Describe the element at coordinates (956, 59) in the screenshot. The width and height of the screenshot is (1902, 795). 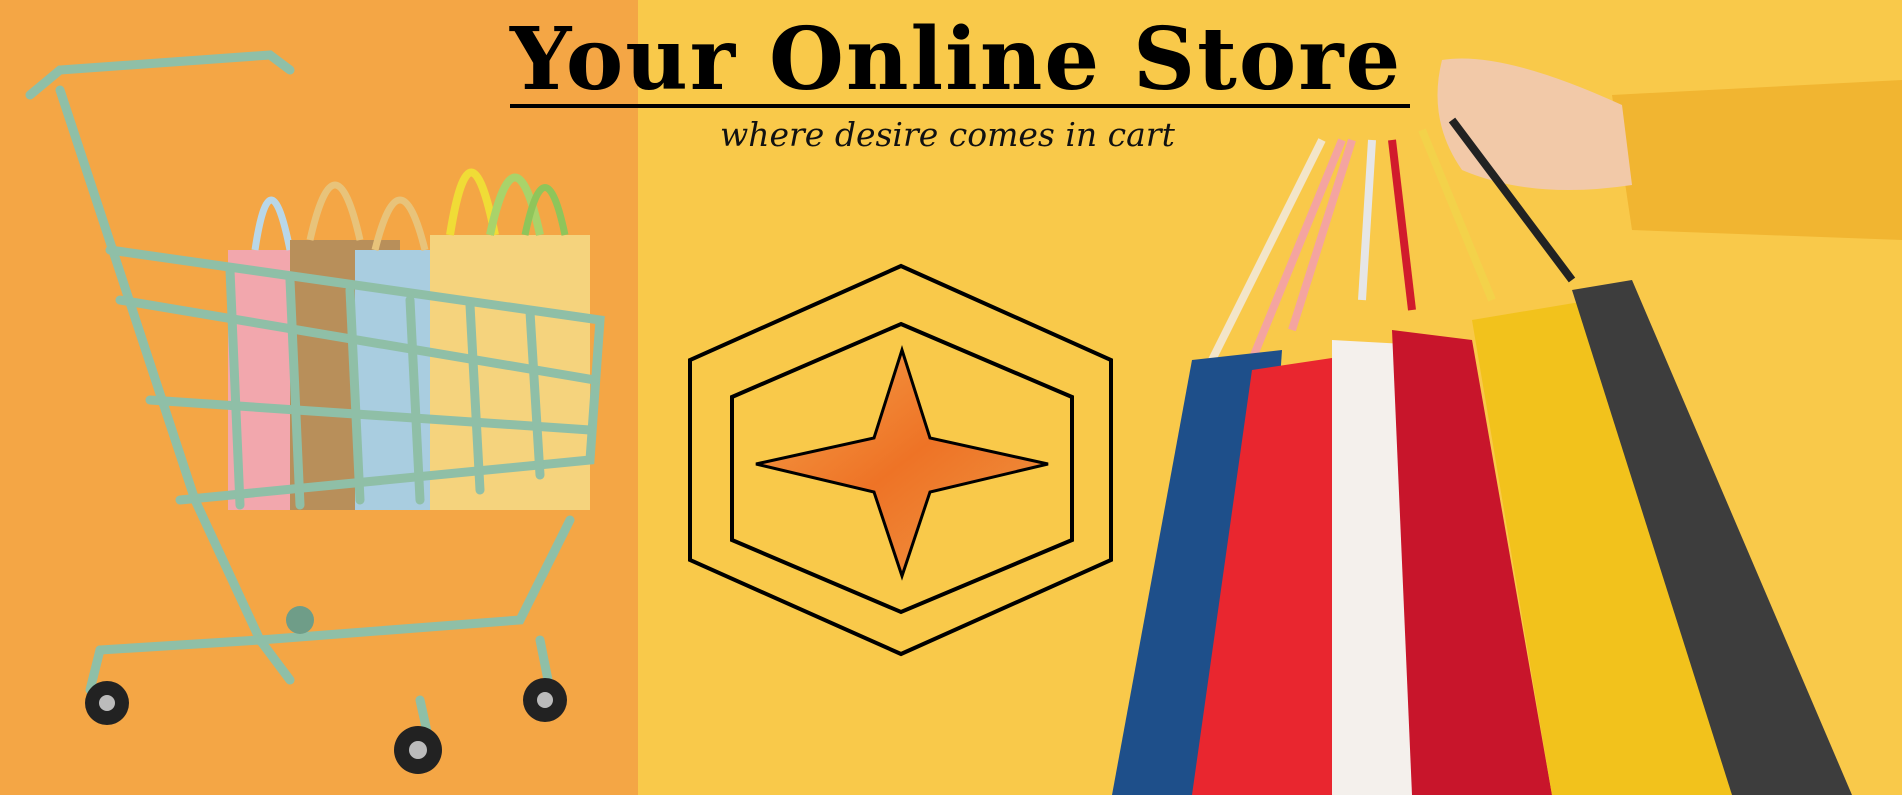
I see `store-title: Your Online Store` at that location.